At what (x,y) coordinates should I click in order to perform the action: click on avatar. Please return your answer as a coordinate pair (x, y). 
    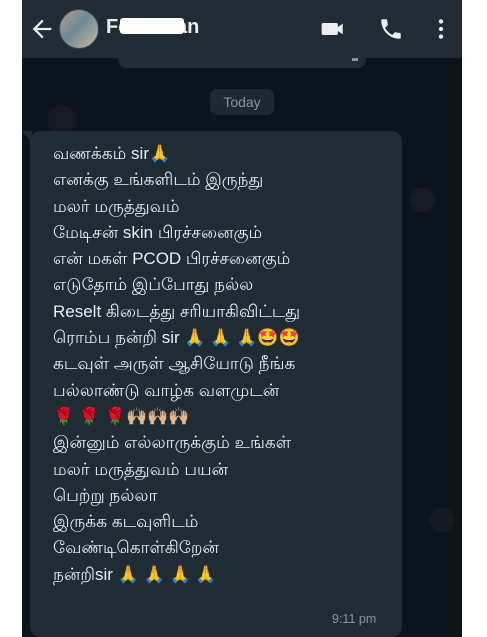
    Looking at the image, I should click on (79, 29).